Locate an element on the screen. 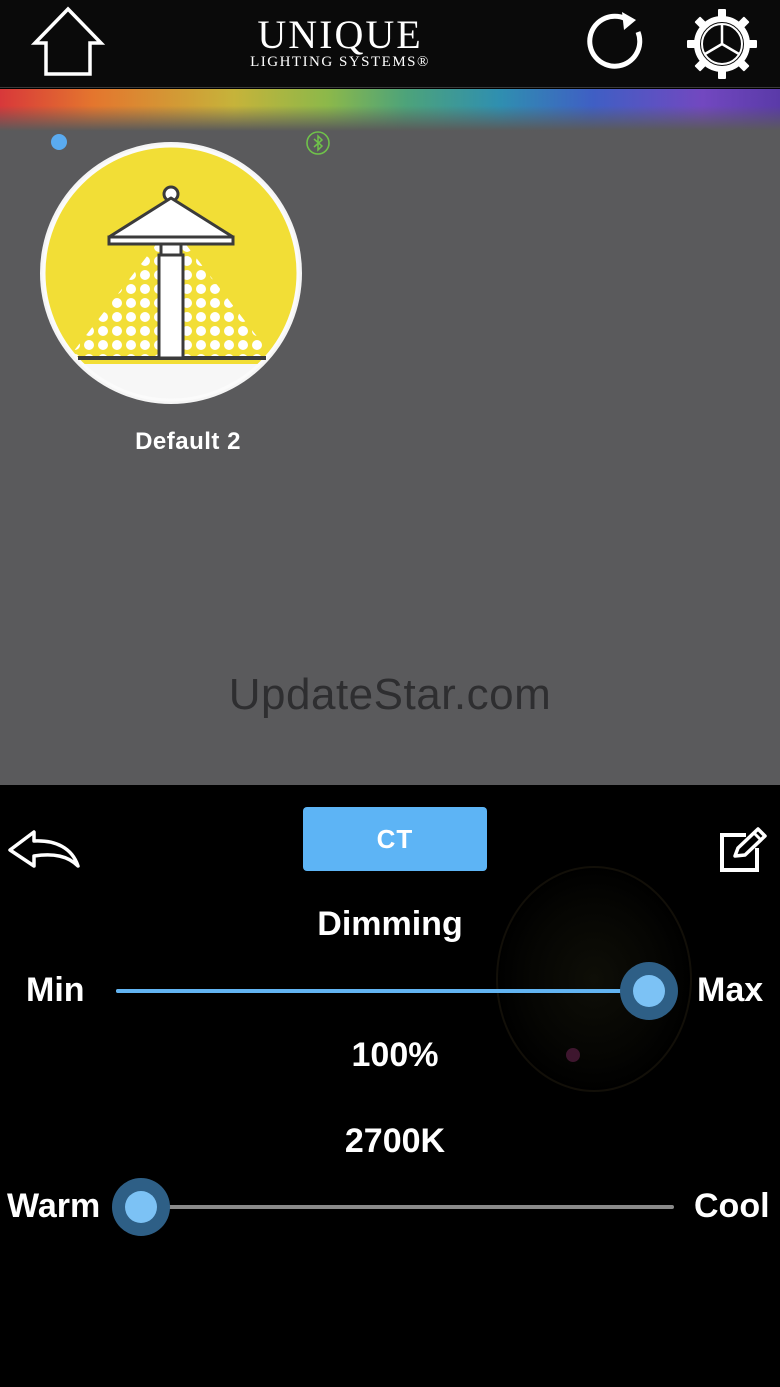  dimming-slider-thumb is located at coordinates (649, 991).